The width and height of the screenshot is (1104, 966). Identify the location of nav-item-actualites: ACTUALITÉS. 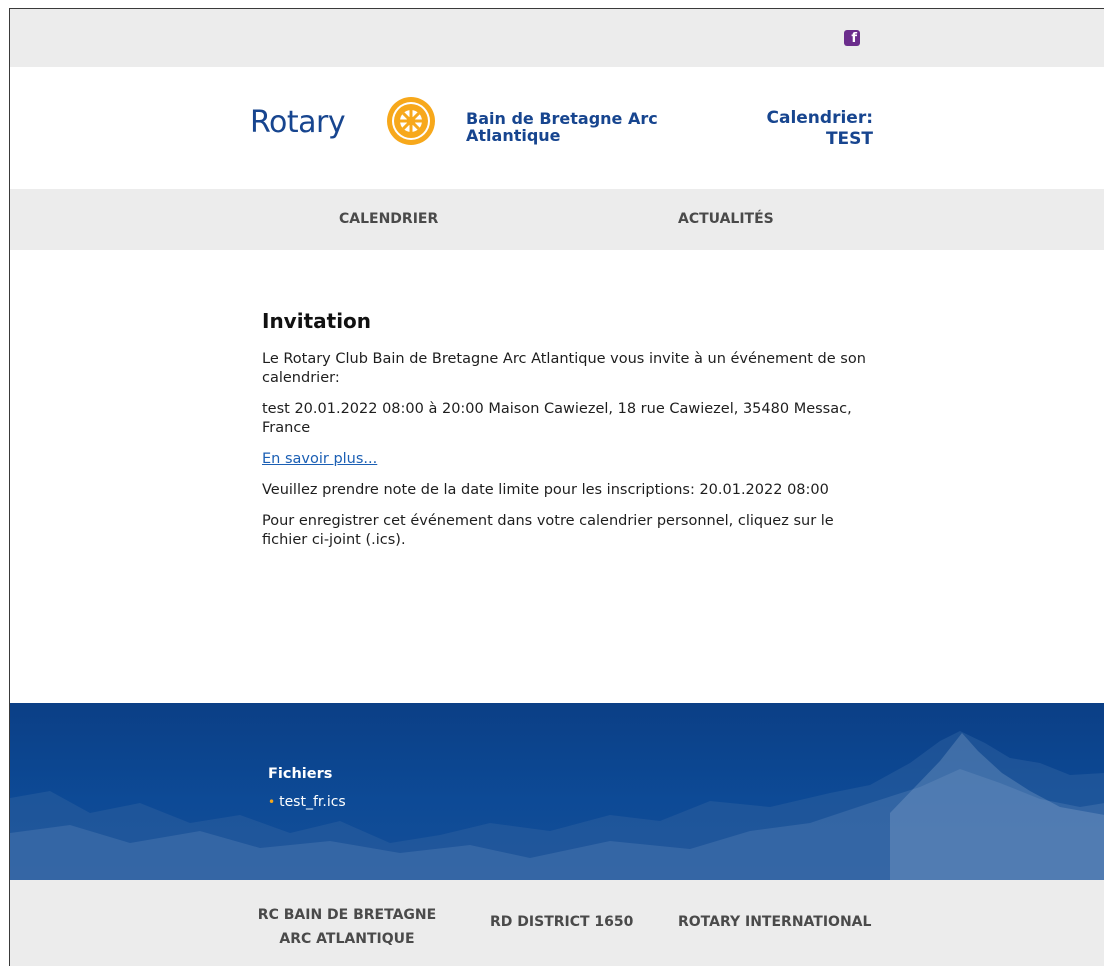
(726, 219).